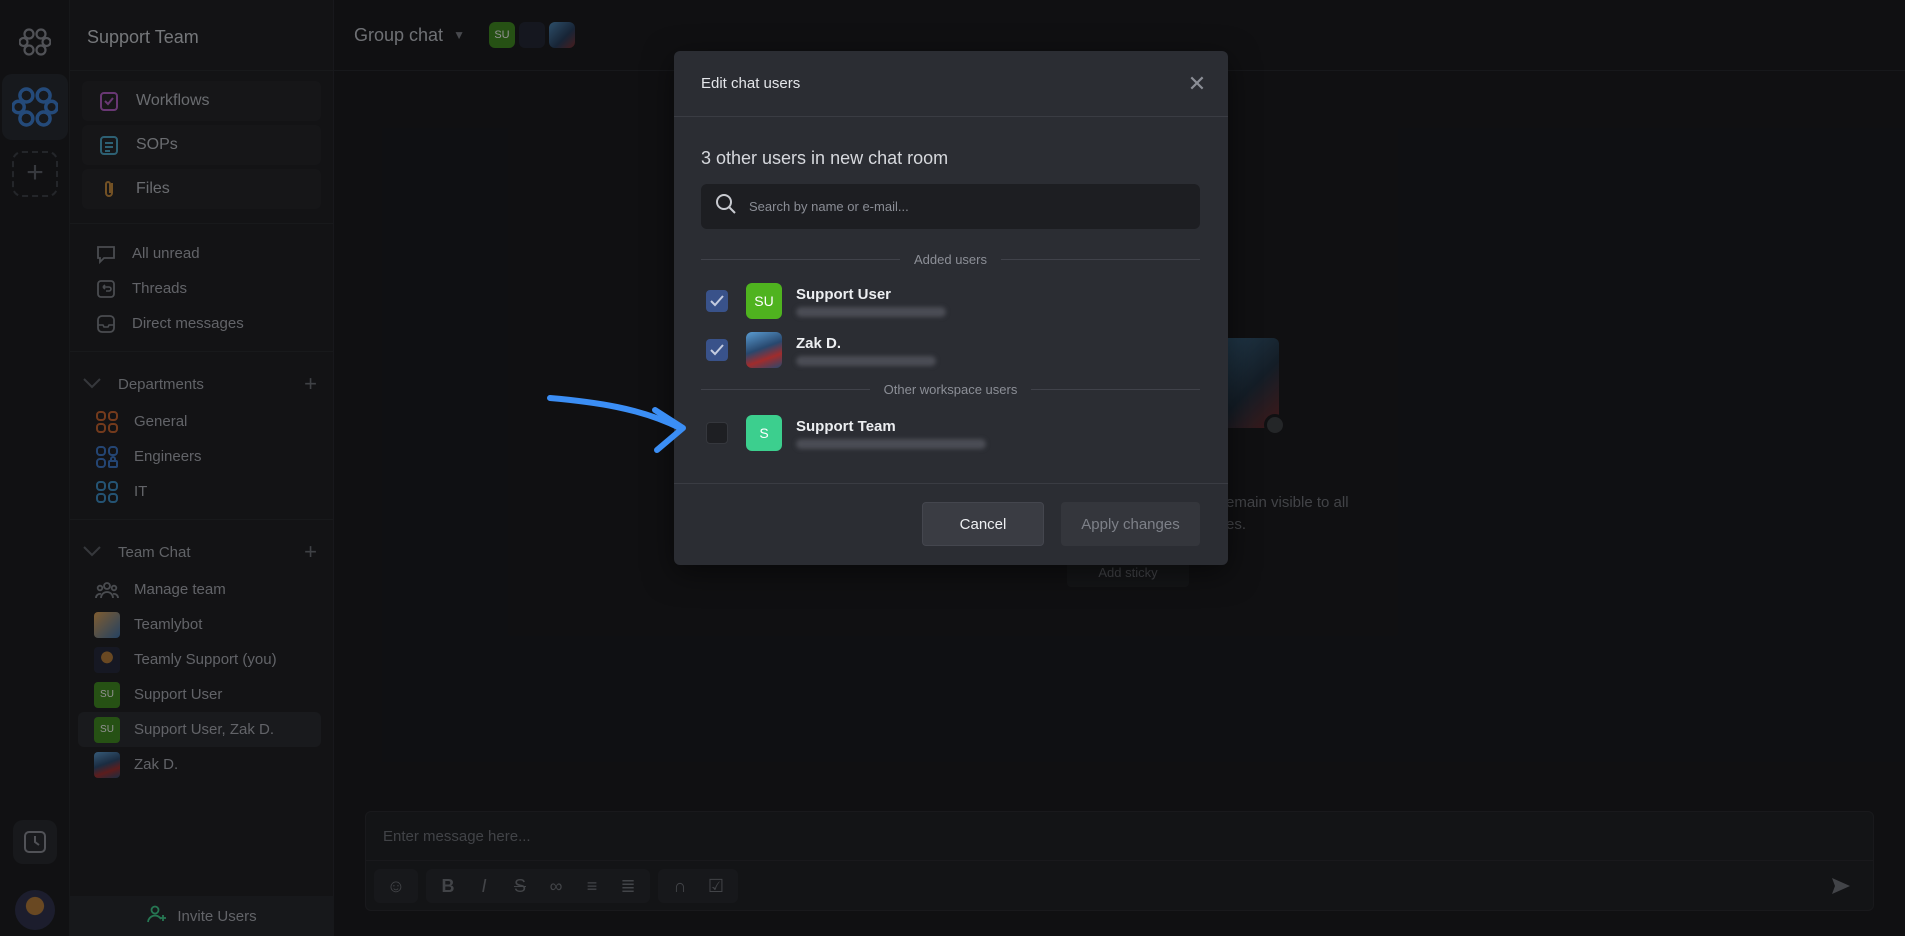 The height and width of the screenshot is (936, 1905). Describe the element at coordinates (819, 343) in the screenshot. I see `user-name: Zak D.` at that location.